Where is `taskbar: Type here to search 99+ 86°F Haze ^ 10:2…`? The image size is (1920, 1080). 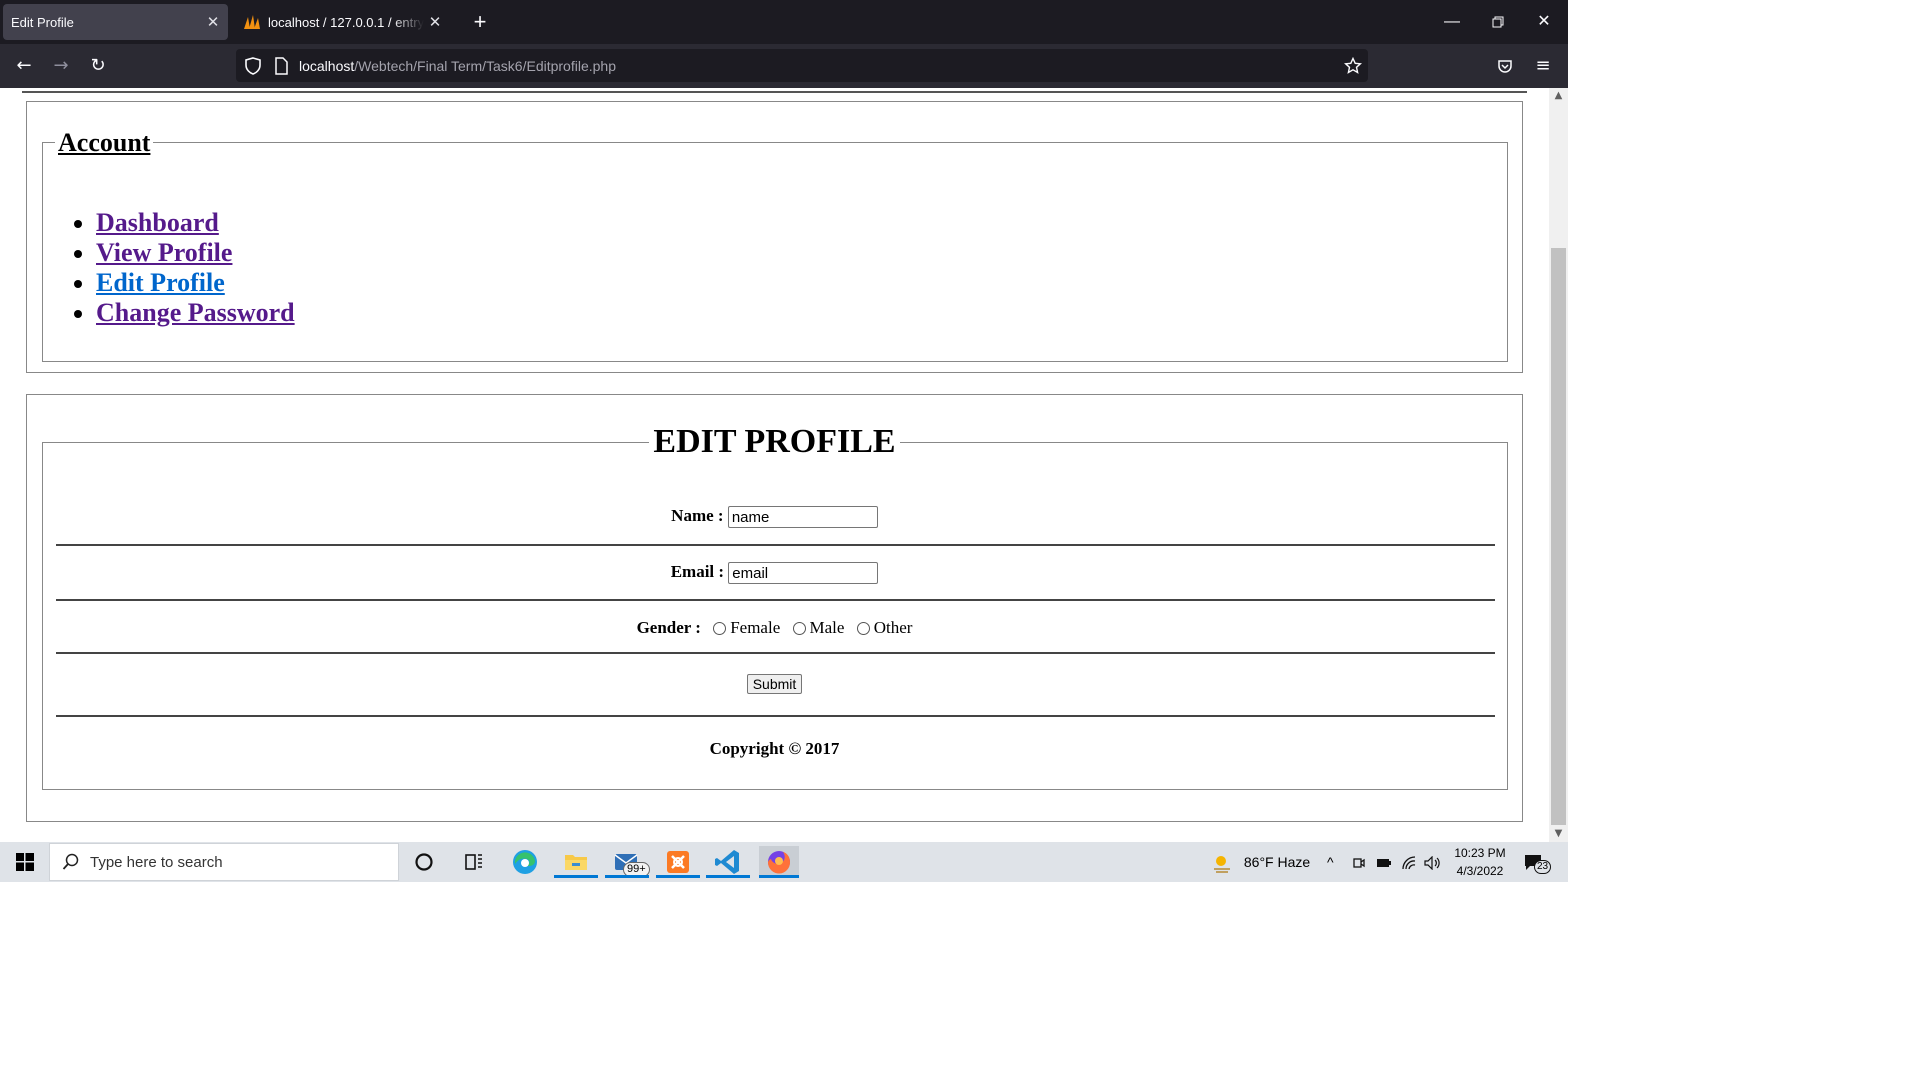 taskbar: Type here to search 99+ 86°F Haze ^ 10:2… is located at coordinates (784, 862).